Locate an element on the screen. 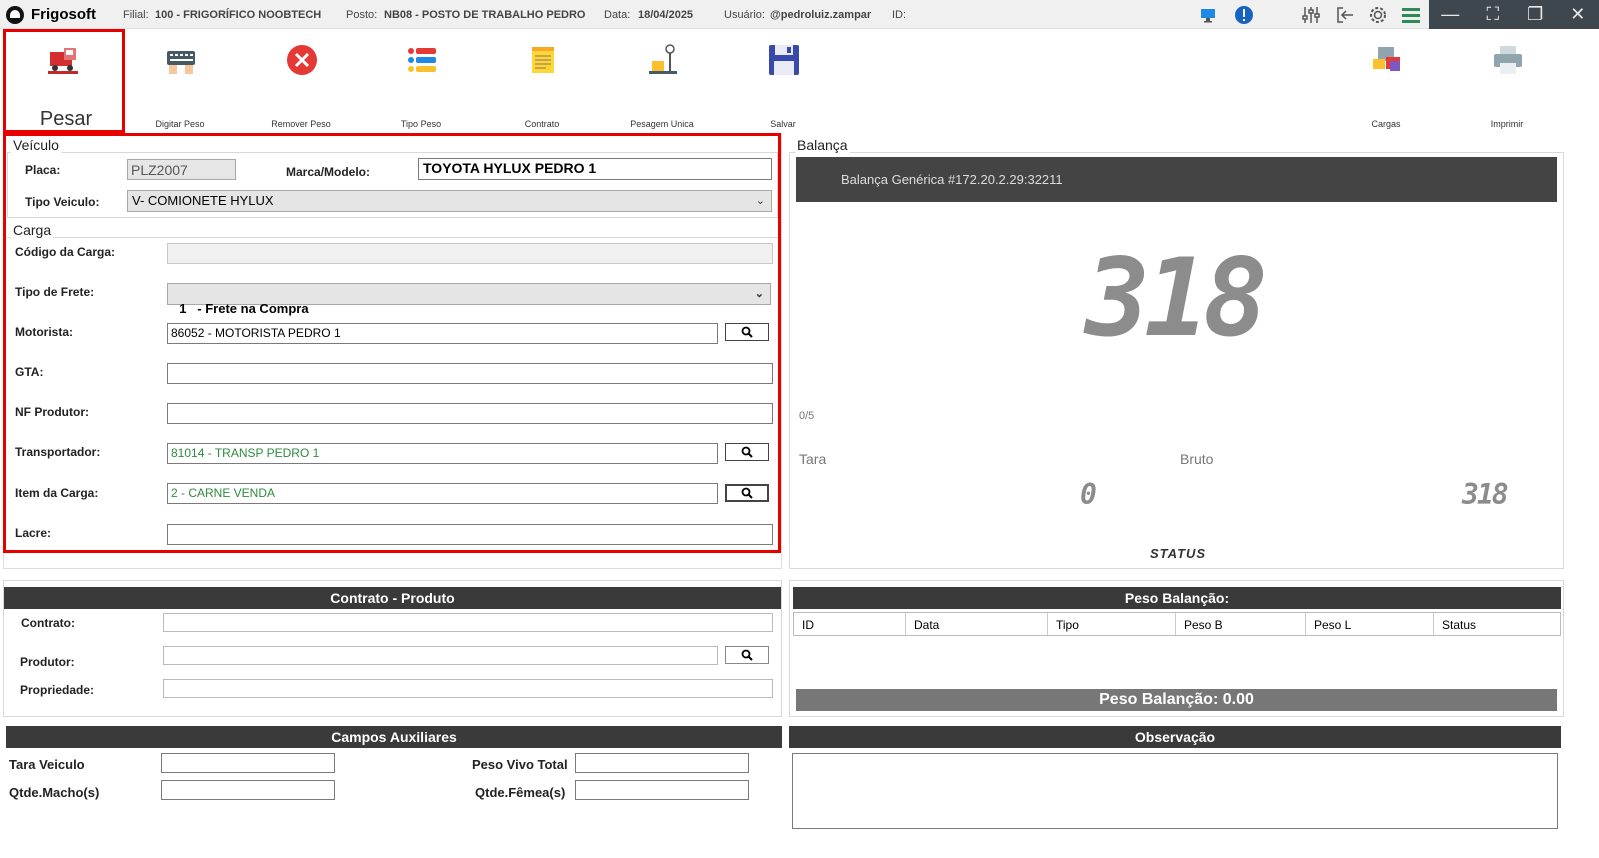 This screenshot has width=1599, height=858. qtde-macho-field is located at coordinates (248, 790).